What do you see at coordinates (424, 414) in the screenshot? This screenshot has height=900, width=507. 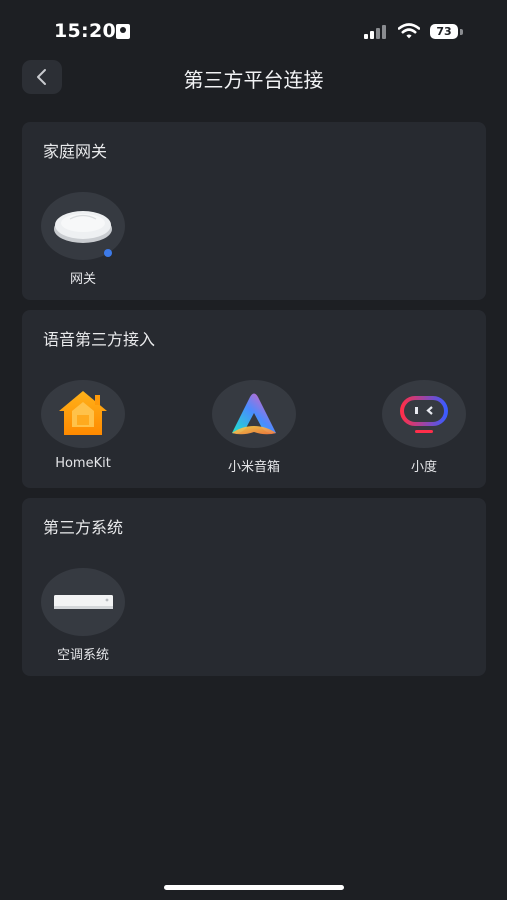 I see `xiaodu-icon` at bounding box center [424, 414].